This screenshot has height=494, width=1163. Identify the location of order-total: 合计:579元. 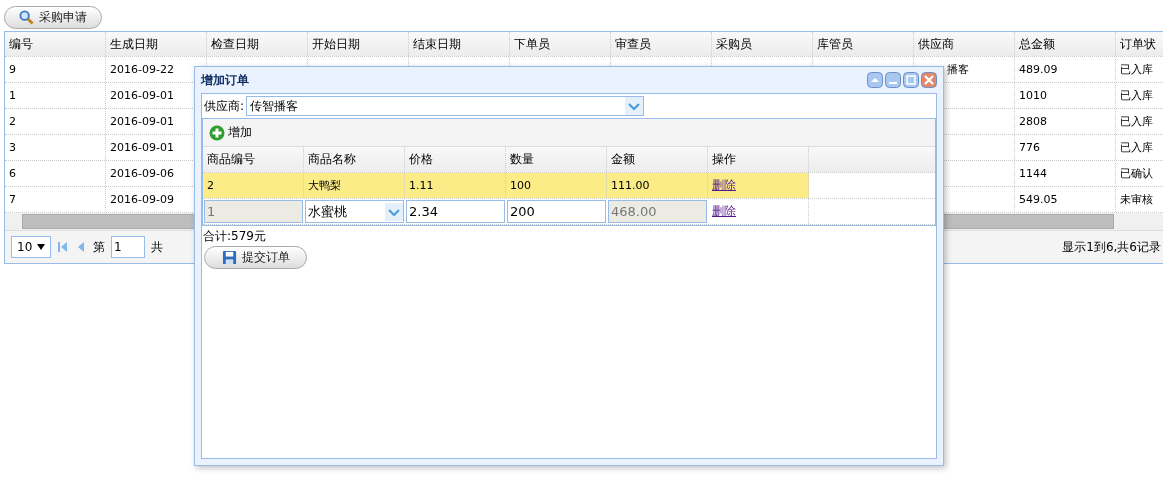
(234, 236).